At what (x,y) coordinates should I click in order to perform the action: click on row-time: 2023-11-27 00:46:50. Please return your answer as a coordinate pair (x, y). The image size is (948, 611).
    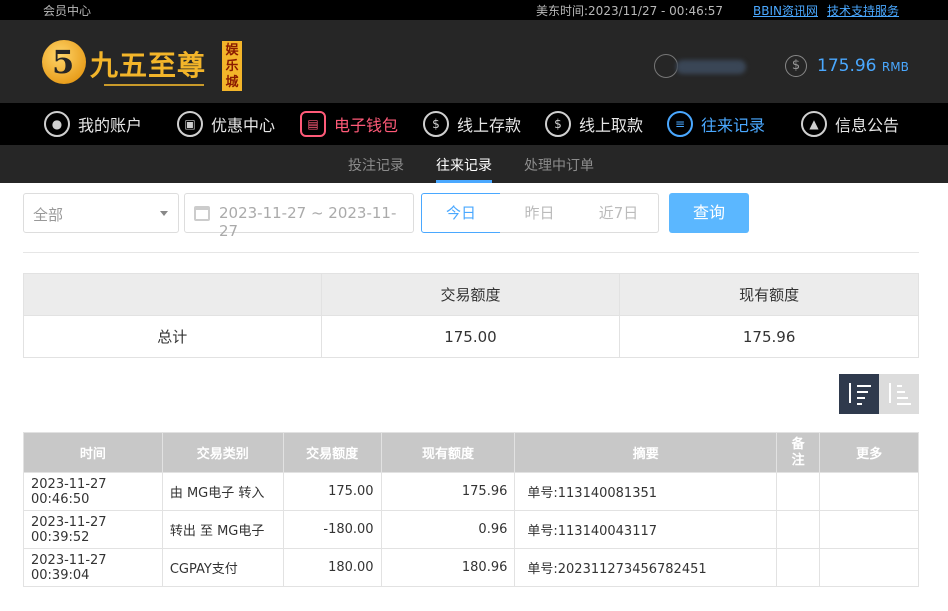
    Looking at the image, I should click on (93, 491).